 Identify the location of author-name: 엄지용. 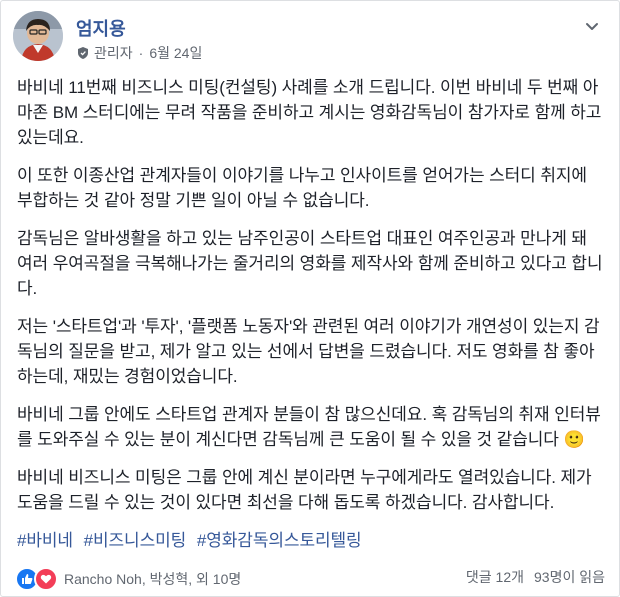
(101, 28).